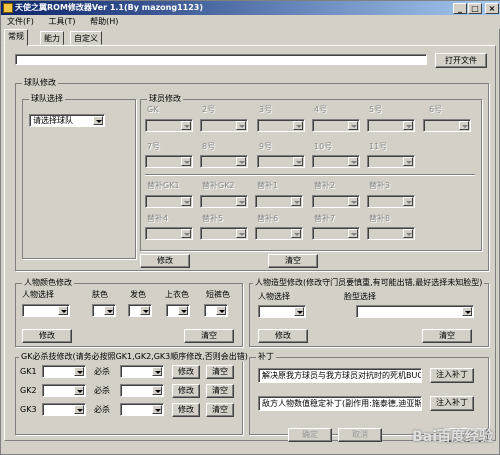 This screenshot has width=500, height=455. Describe the element at coordinates (282, 311) in the screenshot. I see `face-person-dropdown` at that location.